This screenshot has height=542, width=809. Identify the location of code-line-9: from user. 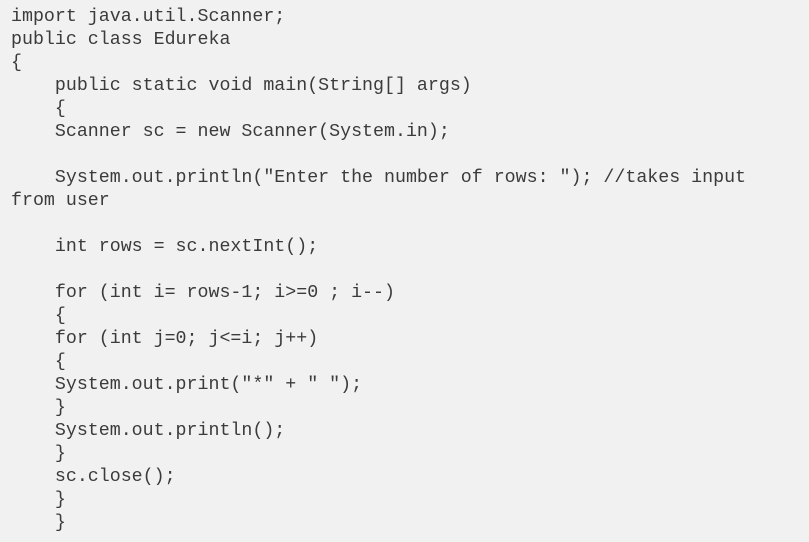
(60, 201).